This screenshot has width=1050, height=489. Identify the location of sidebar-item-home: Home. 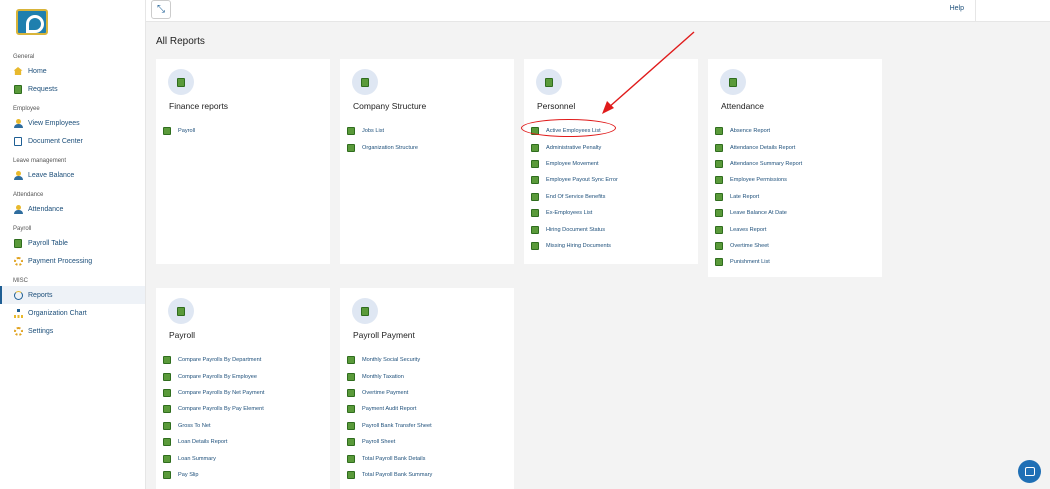
(72, 71).